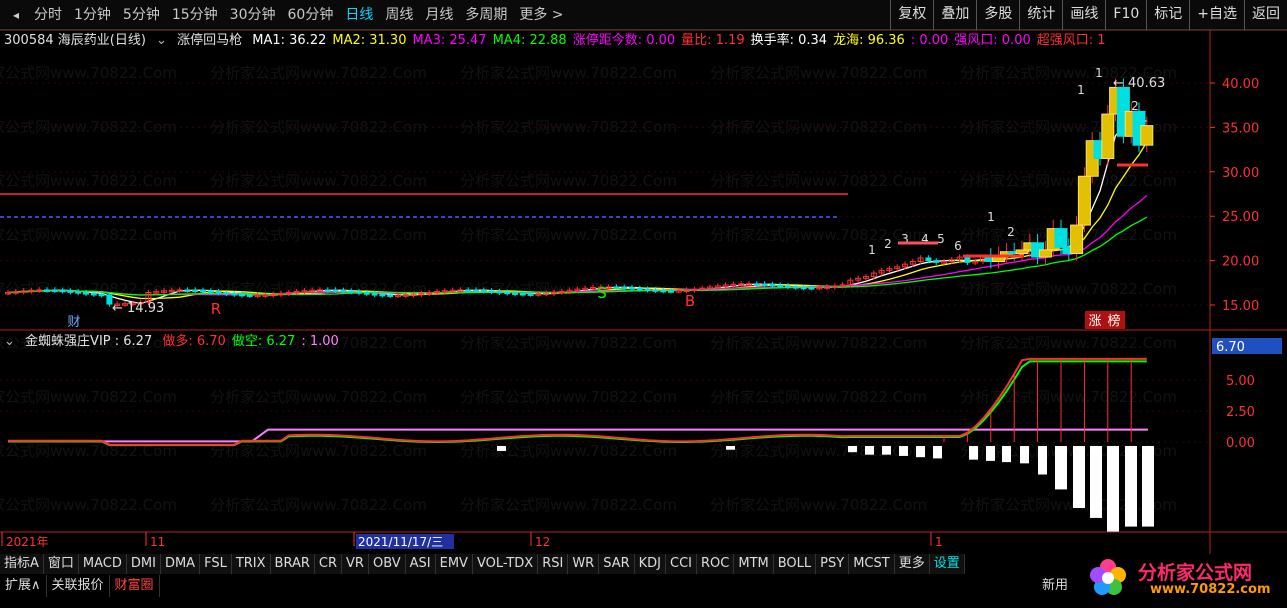 The width and height of the screenshot is (1287, 608). I want to click on indicator-tab: VOL-TDX, so click(505, 564).